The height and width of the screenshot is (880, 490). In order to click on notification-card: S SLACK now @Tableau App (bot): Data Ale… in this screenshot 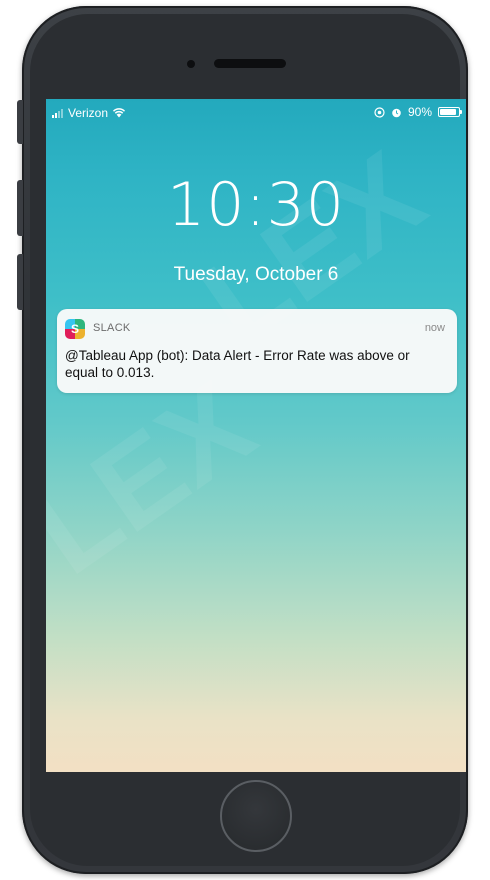, I will do `click(257, 351)`.